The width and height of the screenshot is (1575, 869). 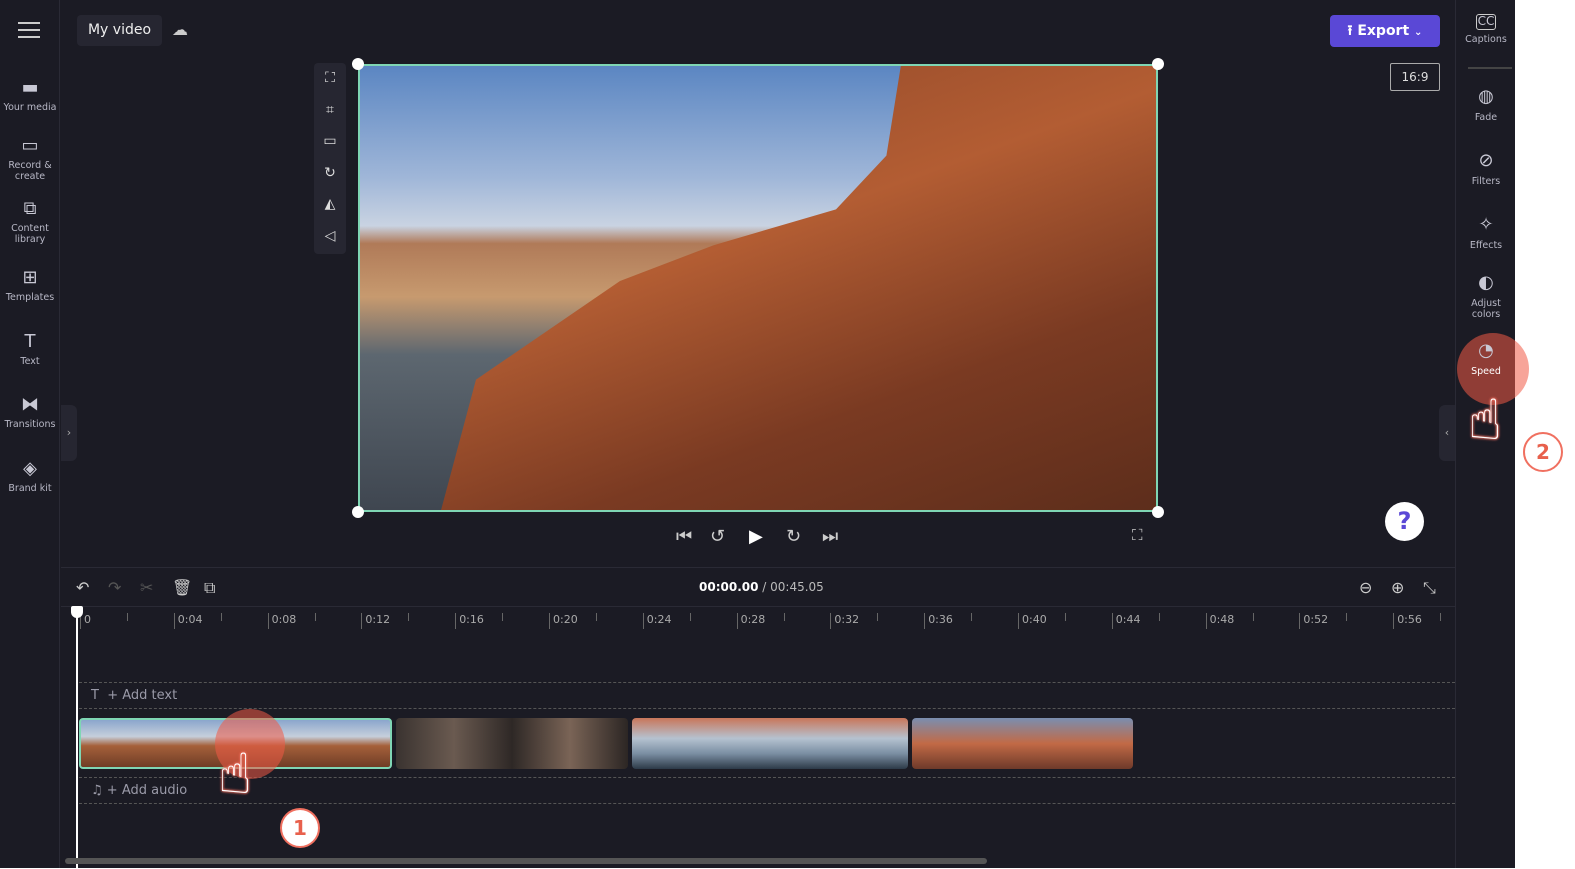 I want to click on nav-text: T Text, so click(x=30, y=349).